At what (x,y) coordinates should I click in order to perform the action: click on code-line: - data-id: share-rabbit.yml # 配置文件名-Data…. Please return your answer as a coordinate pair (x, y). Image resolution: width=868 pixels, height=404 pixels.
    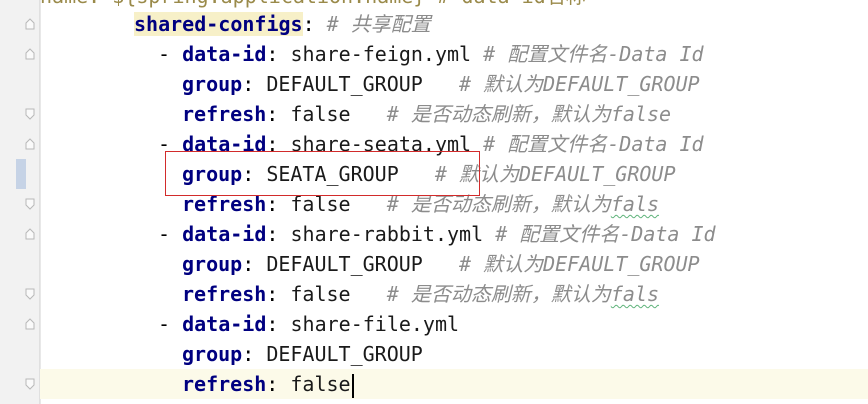
    Looking at the image, I should click on (454, 234).